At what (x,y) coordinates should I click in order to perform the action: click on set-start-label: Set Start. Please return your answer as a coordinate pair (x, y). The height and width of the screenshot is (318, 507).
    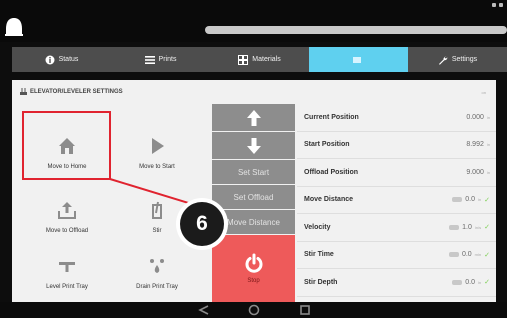
    Looking at the image, I should click on (253, 172).